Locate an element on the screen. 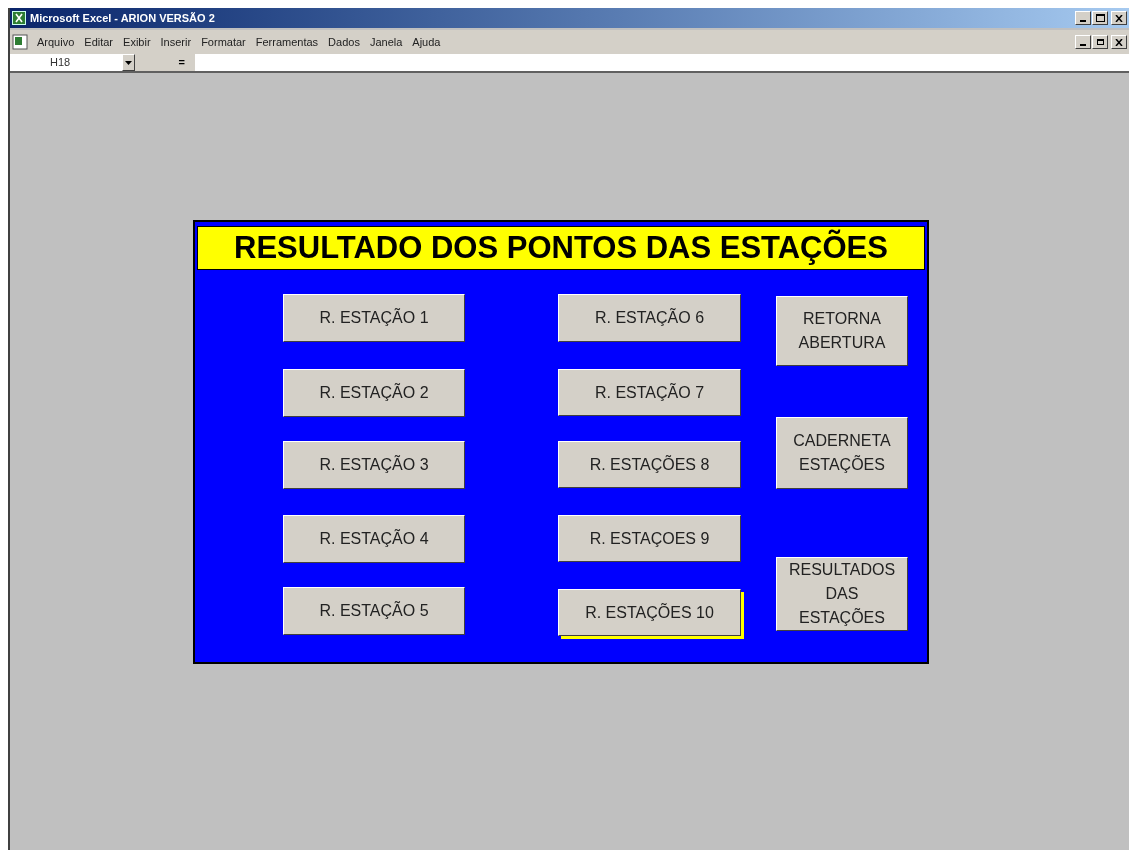 Image resolution: width=1129 pixels, height=850 pixels. menu-item: Ajuda is located at coordinates (426, 42).